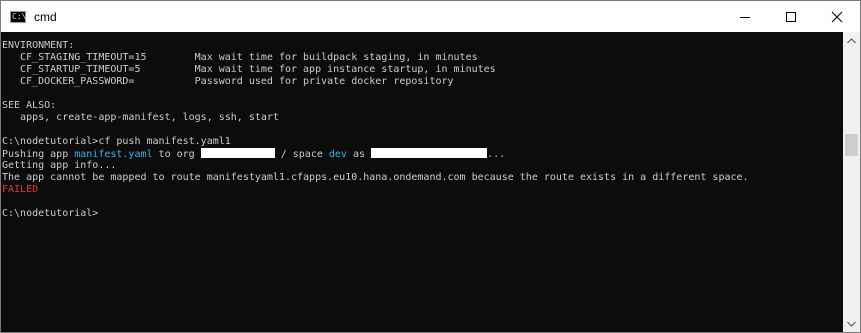 This screenshot has height=333, width=861. Describe the element at coordinates (429, 153) in the screenshot. I see `redacted-user` at that location.